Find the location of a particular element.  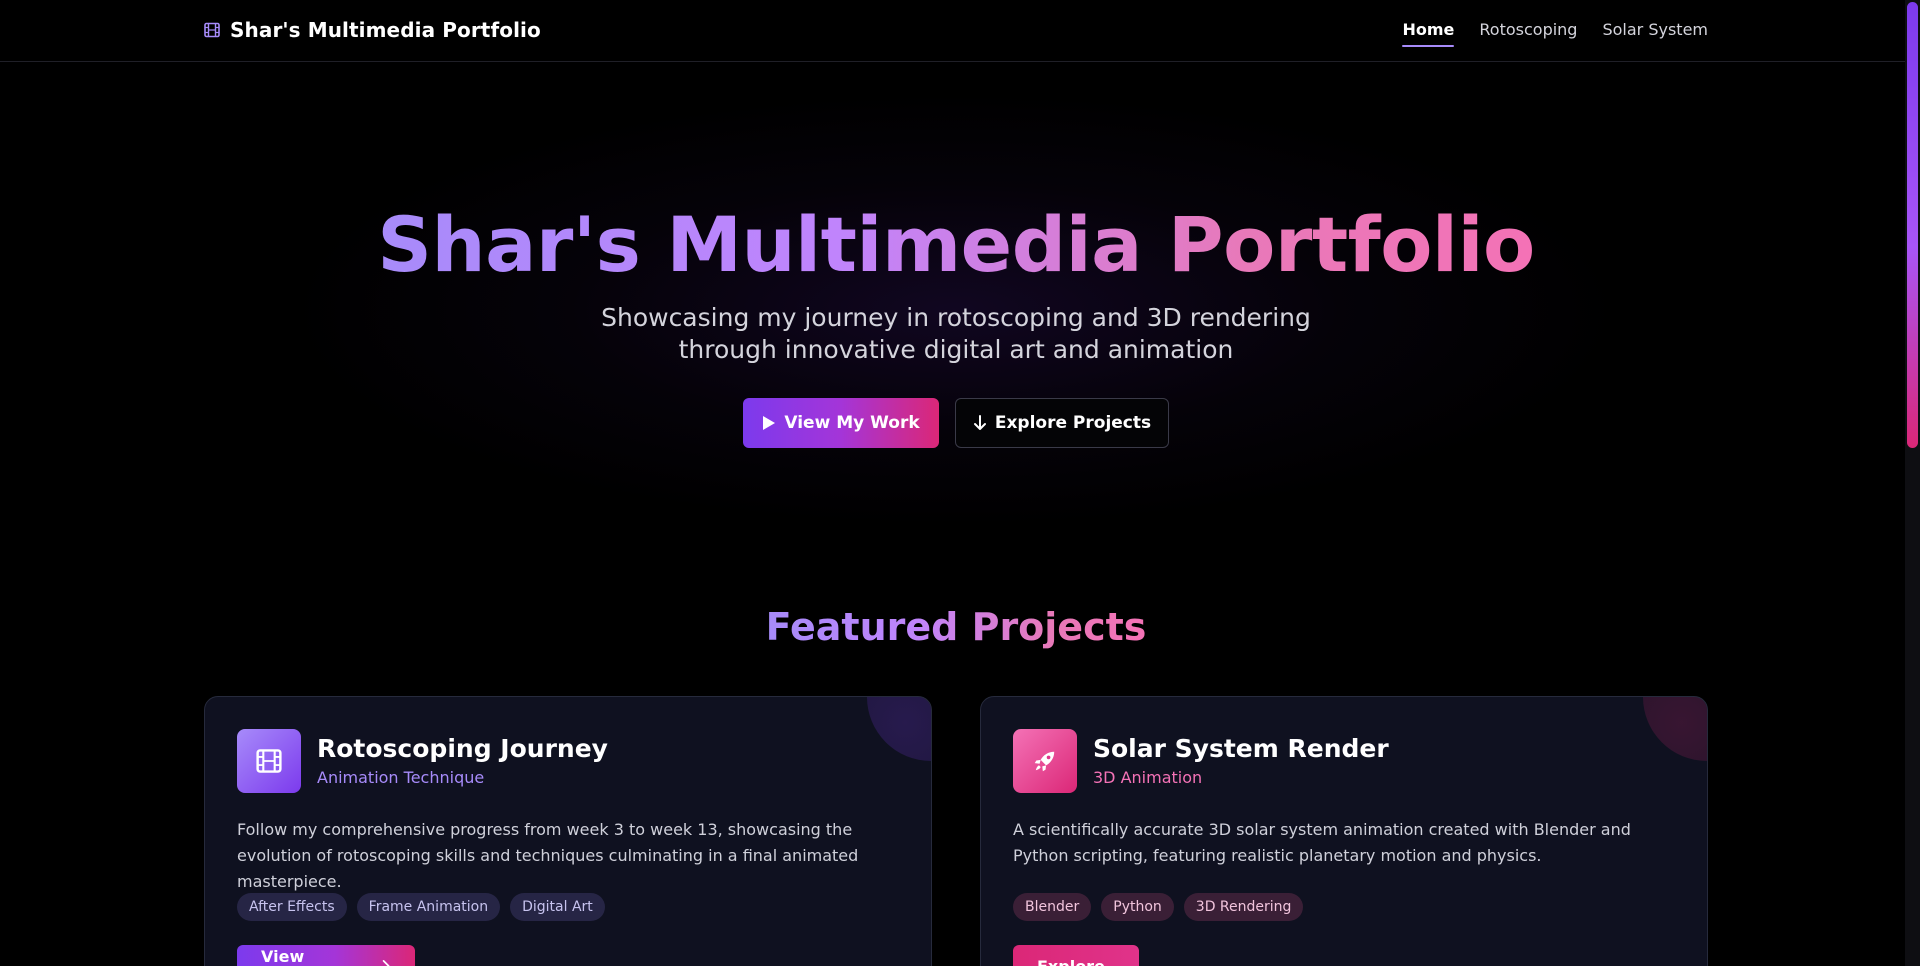

tag: Blender is located at coordinates (1052, 907).